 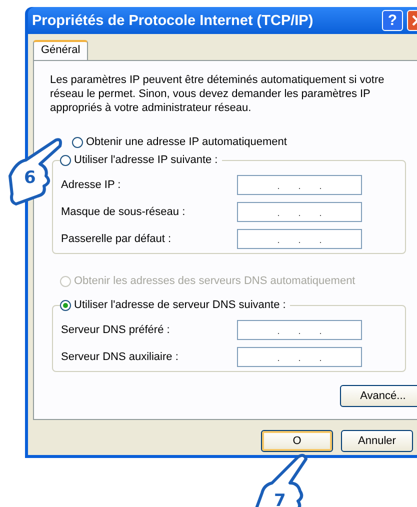 I want to click on tab: Général, so click(x=60, y=50).